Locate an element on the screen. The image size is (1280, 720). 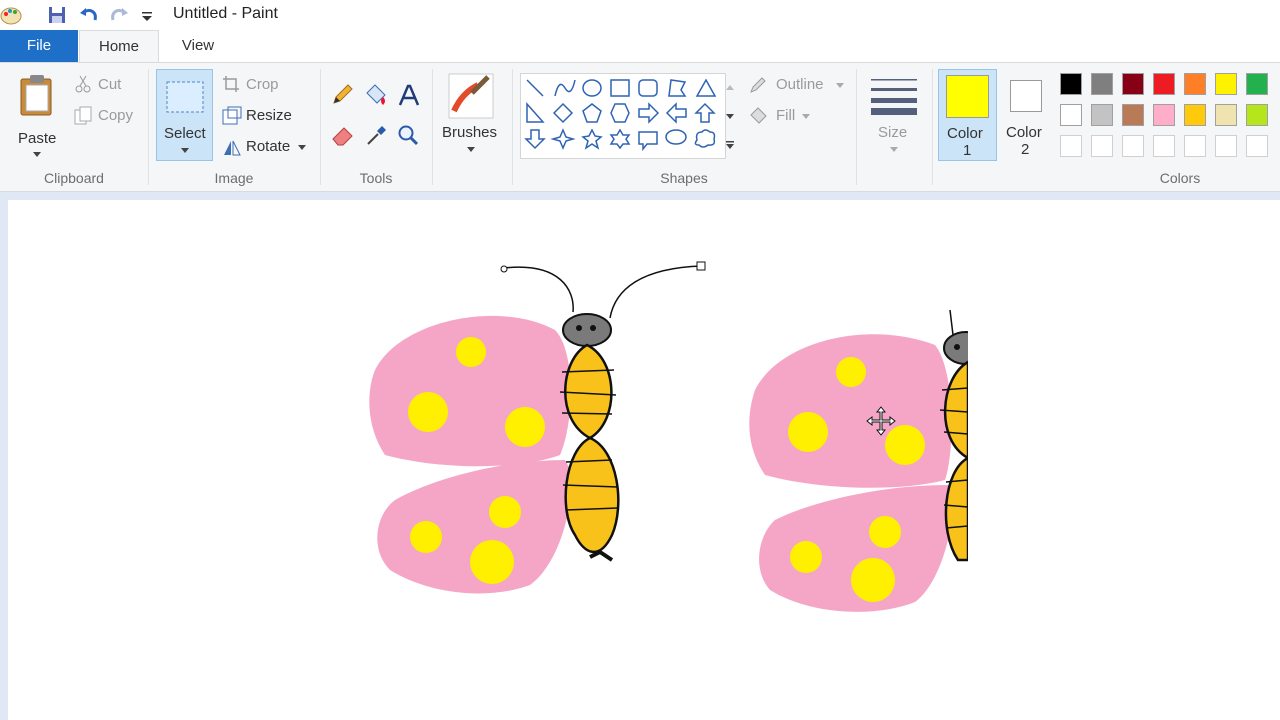
cut-button: Cut is located at coordinates (107, 85).